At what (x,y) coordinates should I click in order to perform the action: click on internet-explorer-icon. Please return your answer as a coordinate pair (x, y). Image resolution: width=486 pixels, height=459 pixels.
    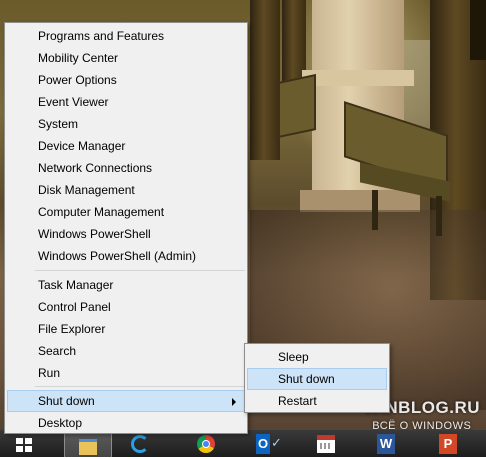
    Looking at the image, I should click on (140, 444).